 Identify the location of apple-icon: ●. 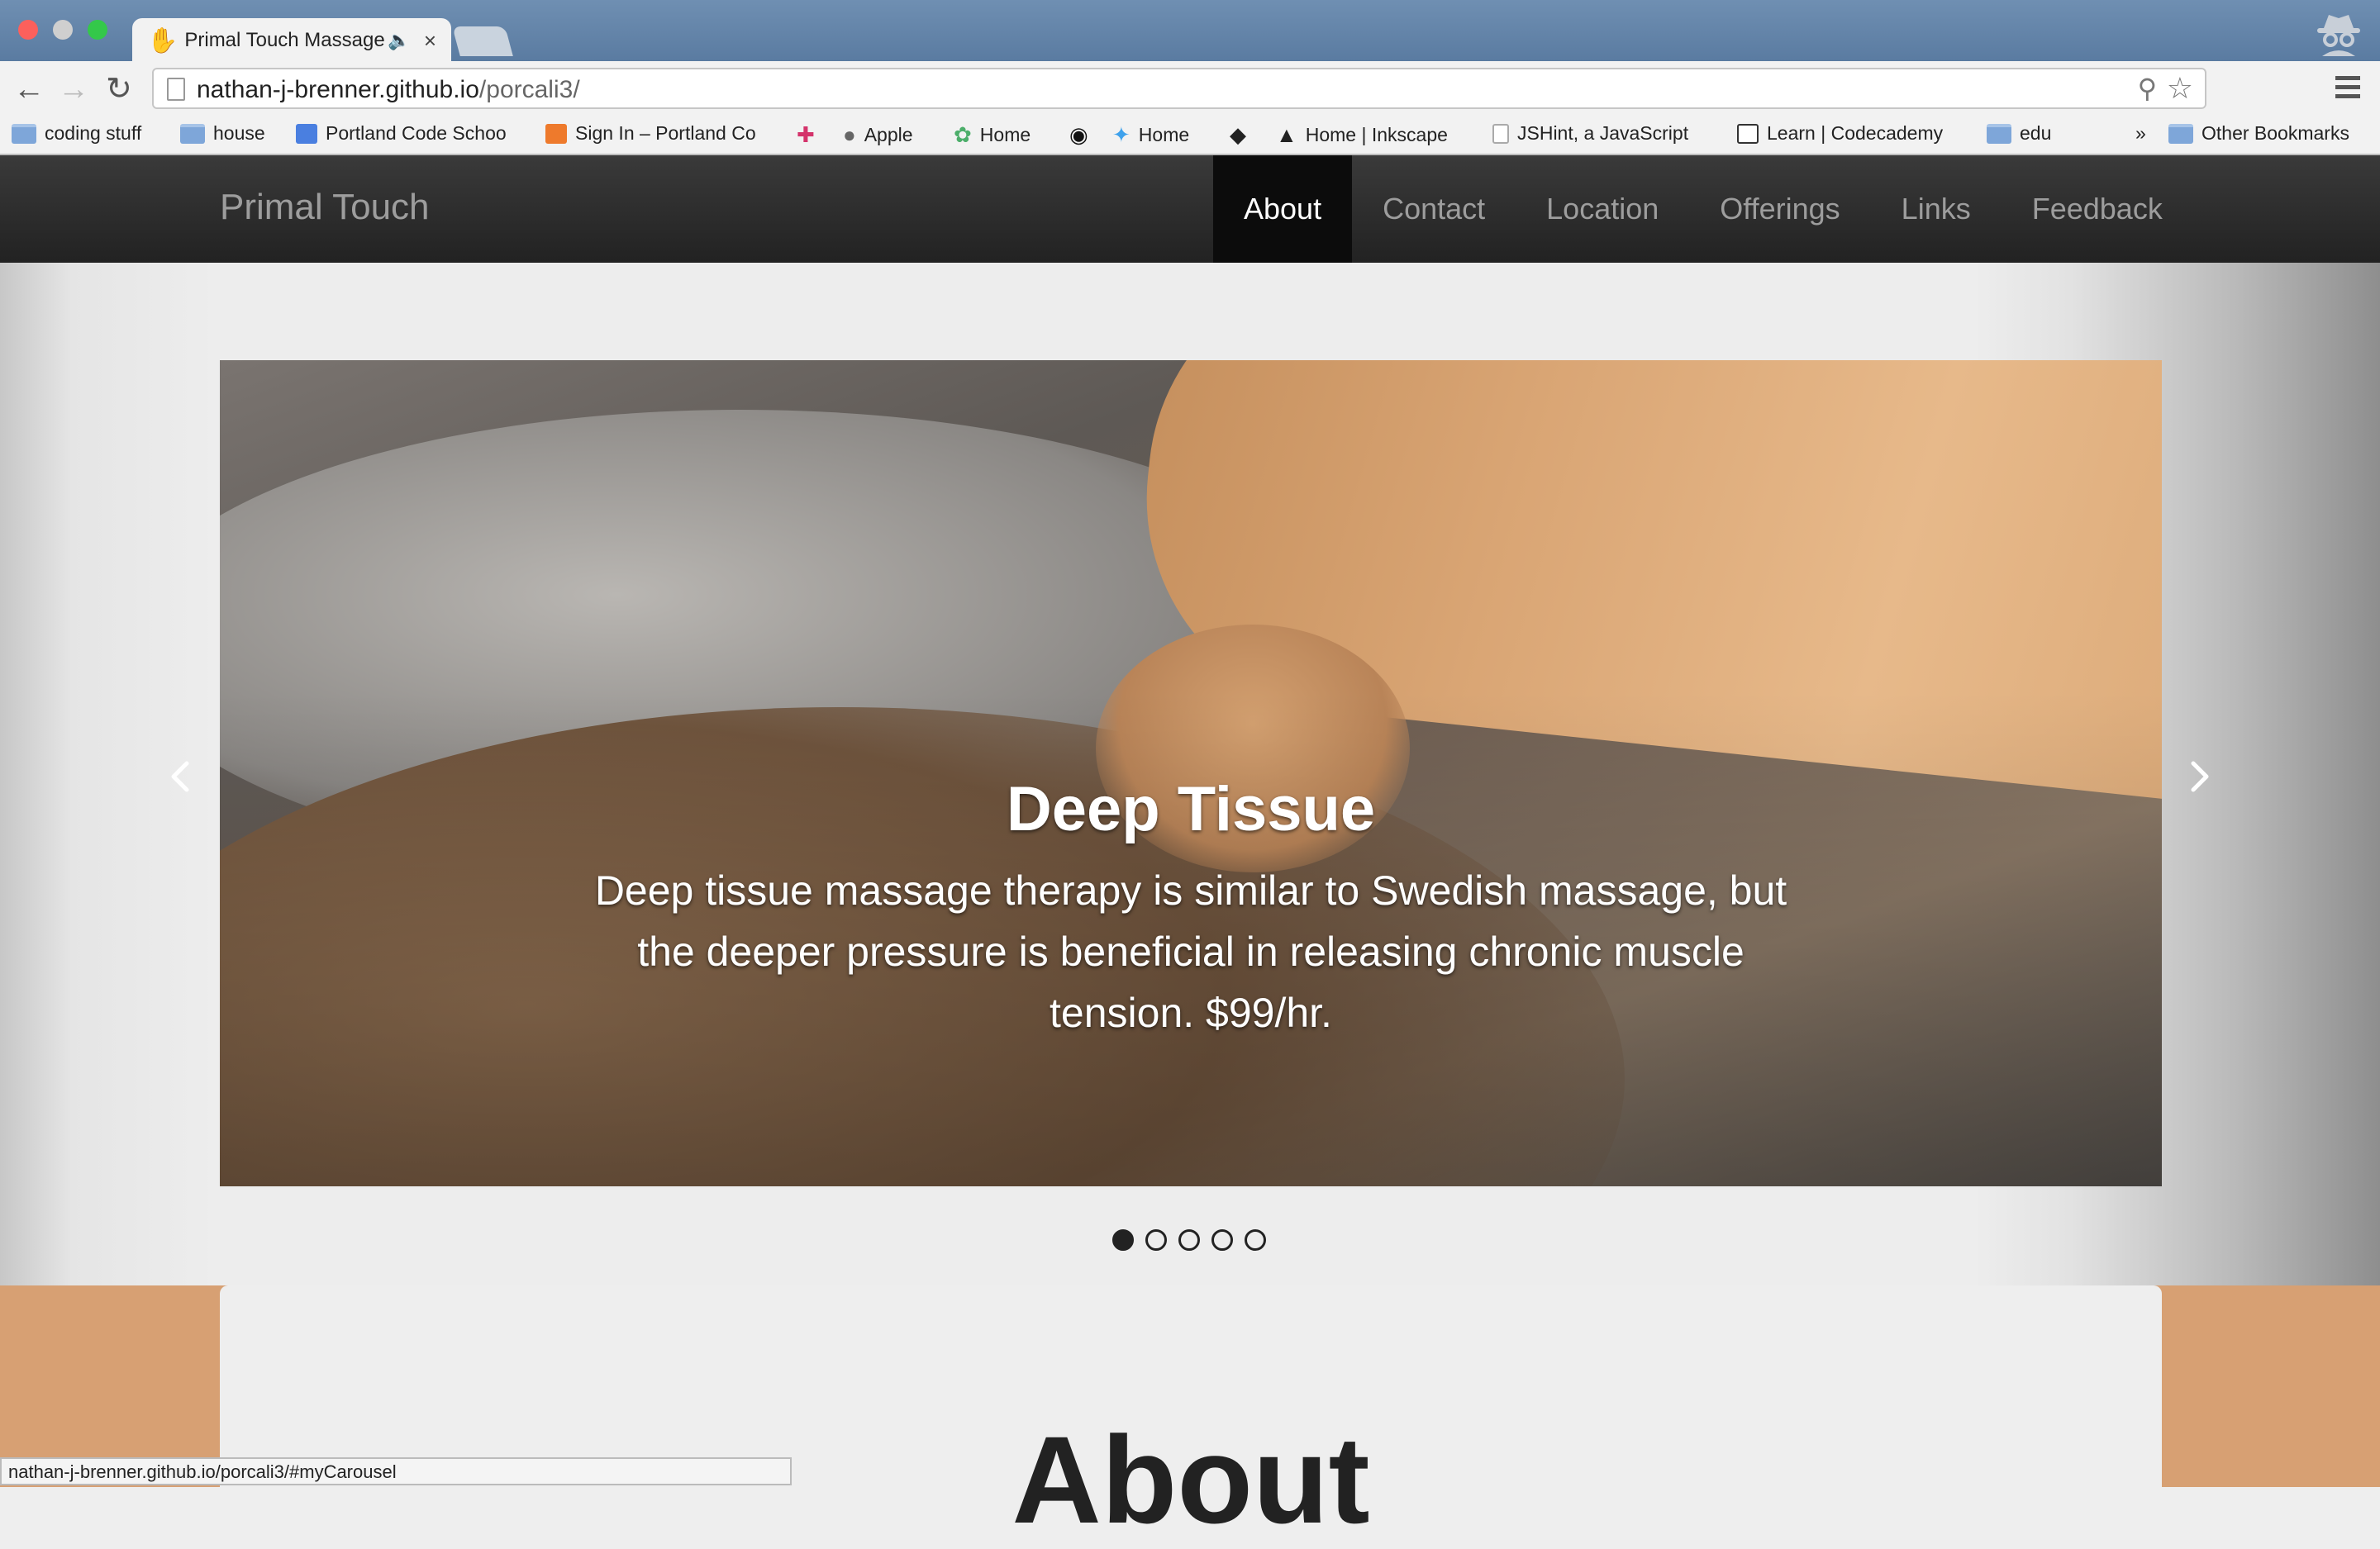
(849, 134).